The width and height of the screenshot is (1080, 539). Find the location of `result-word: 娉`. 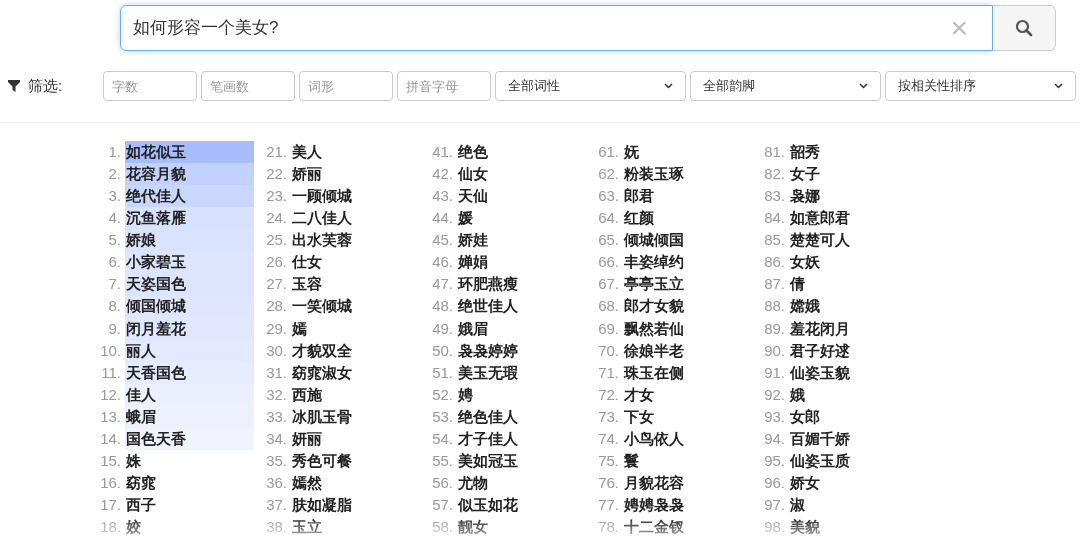

result-word: 娉 is located at coordinates (521, 395).